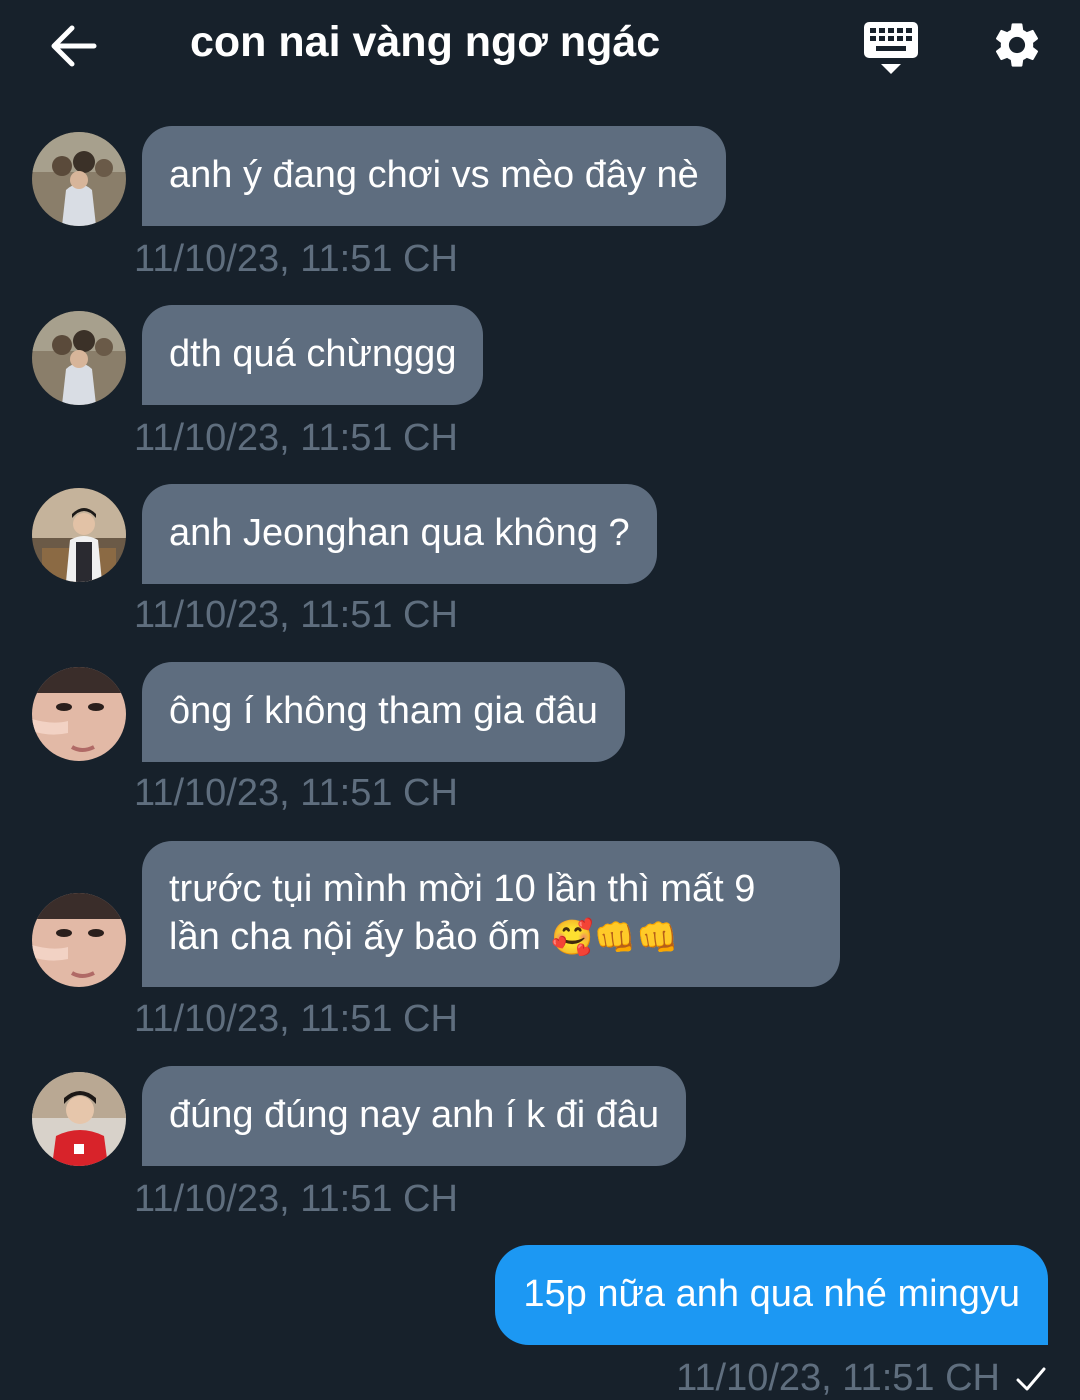 The width and height of the screenshot is (1080, 1400). What do you see at coordinates (462, 889) in the screenshot?
I see `message-line: trước tụi mình mời 10 lần thì mất 9` at bounding box center [462, 889].